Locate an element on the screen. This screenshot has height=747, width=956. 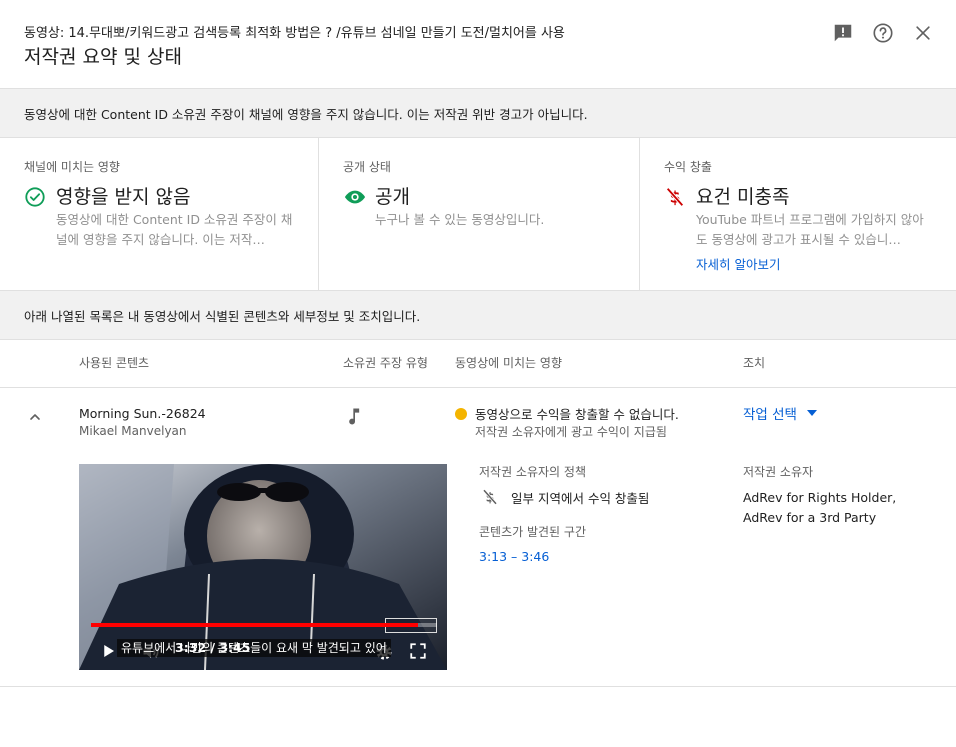
music-note-icon is located at coordinates (355, 416).